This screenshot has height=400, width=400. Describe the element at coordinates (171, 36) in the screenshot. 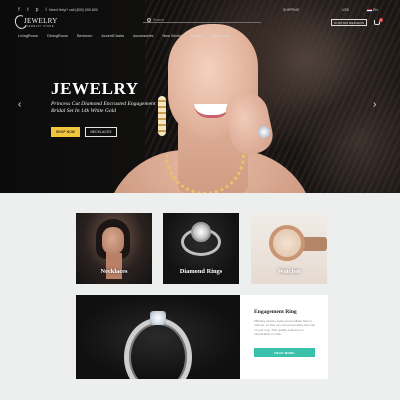

I see `nav-item-new-works: New Works` at that location.